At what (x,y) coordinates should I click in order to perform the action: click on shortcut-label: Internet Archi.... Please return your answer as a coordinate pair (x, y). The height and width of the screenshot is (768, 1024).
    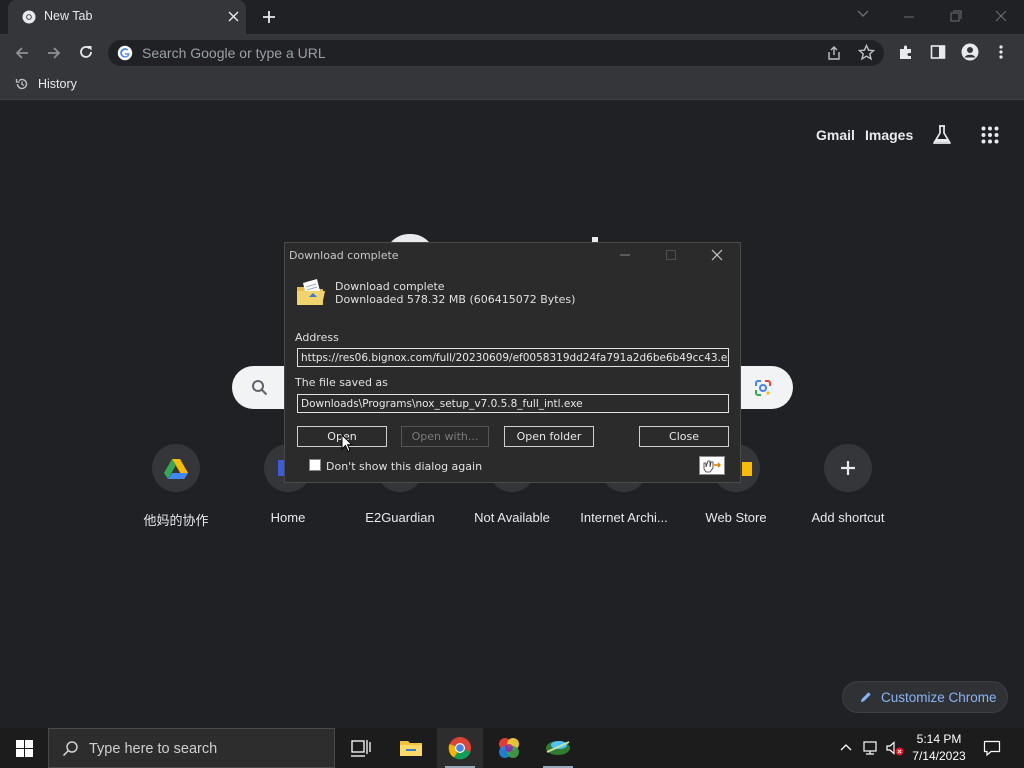
    Looking at the image, I should click on (624, 517).